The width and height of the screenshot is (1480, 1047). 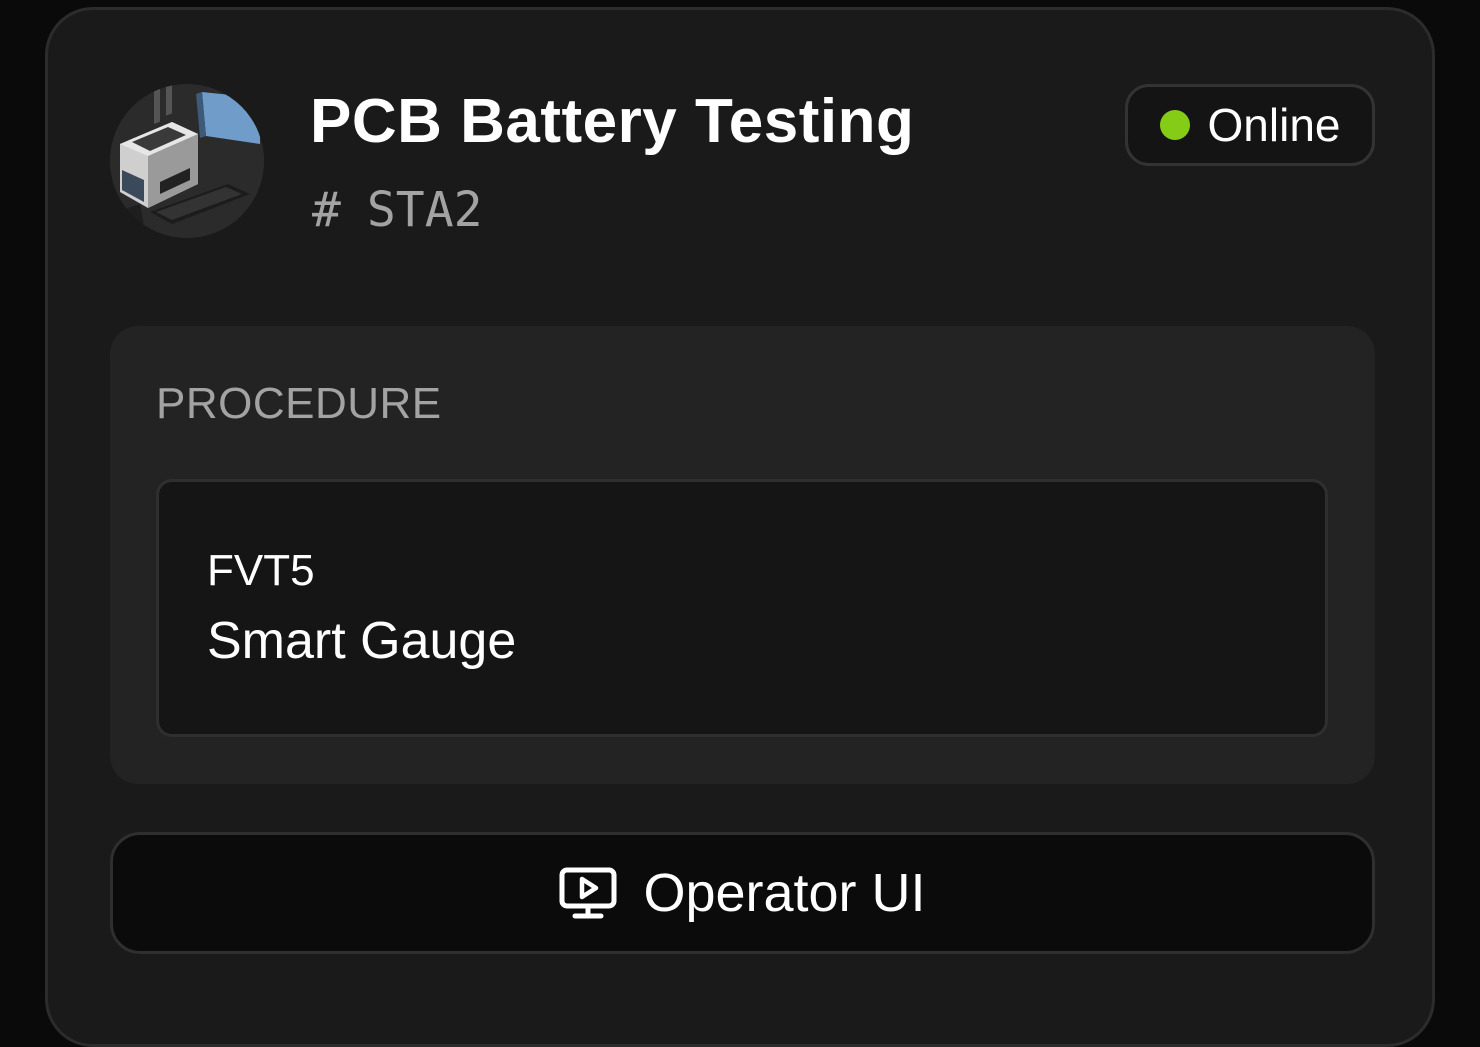 What do you see at coordinates (261, 570) in the screenshot?
I see `procedure-code: FVT5` at bounding box center [261, 570].